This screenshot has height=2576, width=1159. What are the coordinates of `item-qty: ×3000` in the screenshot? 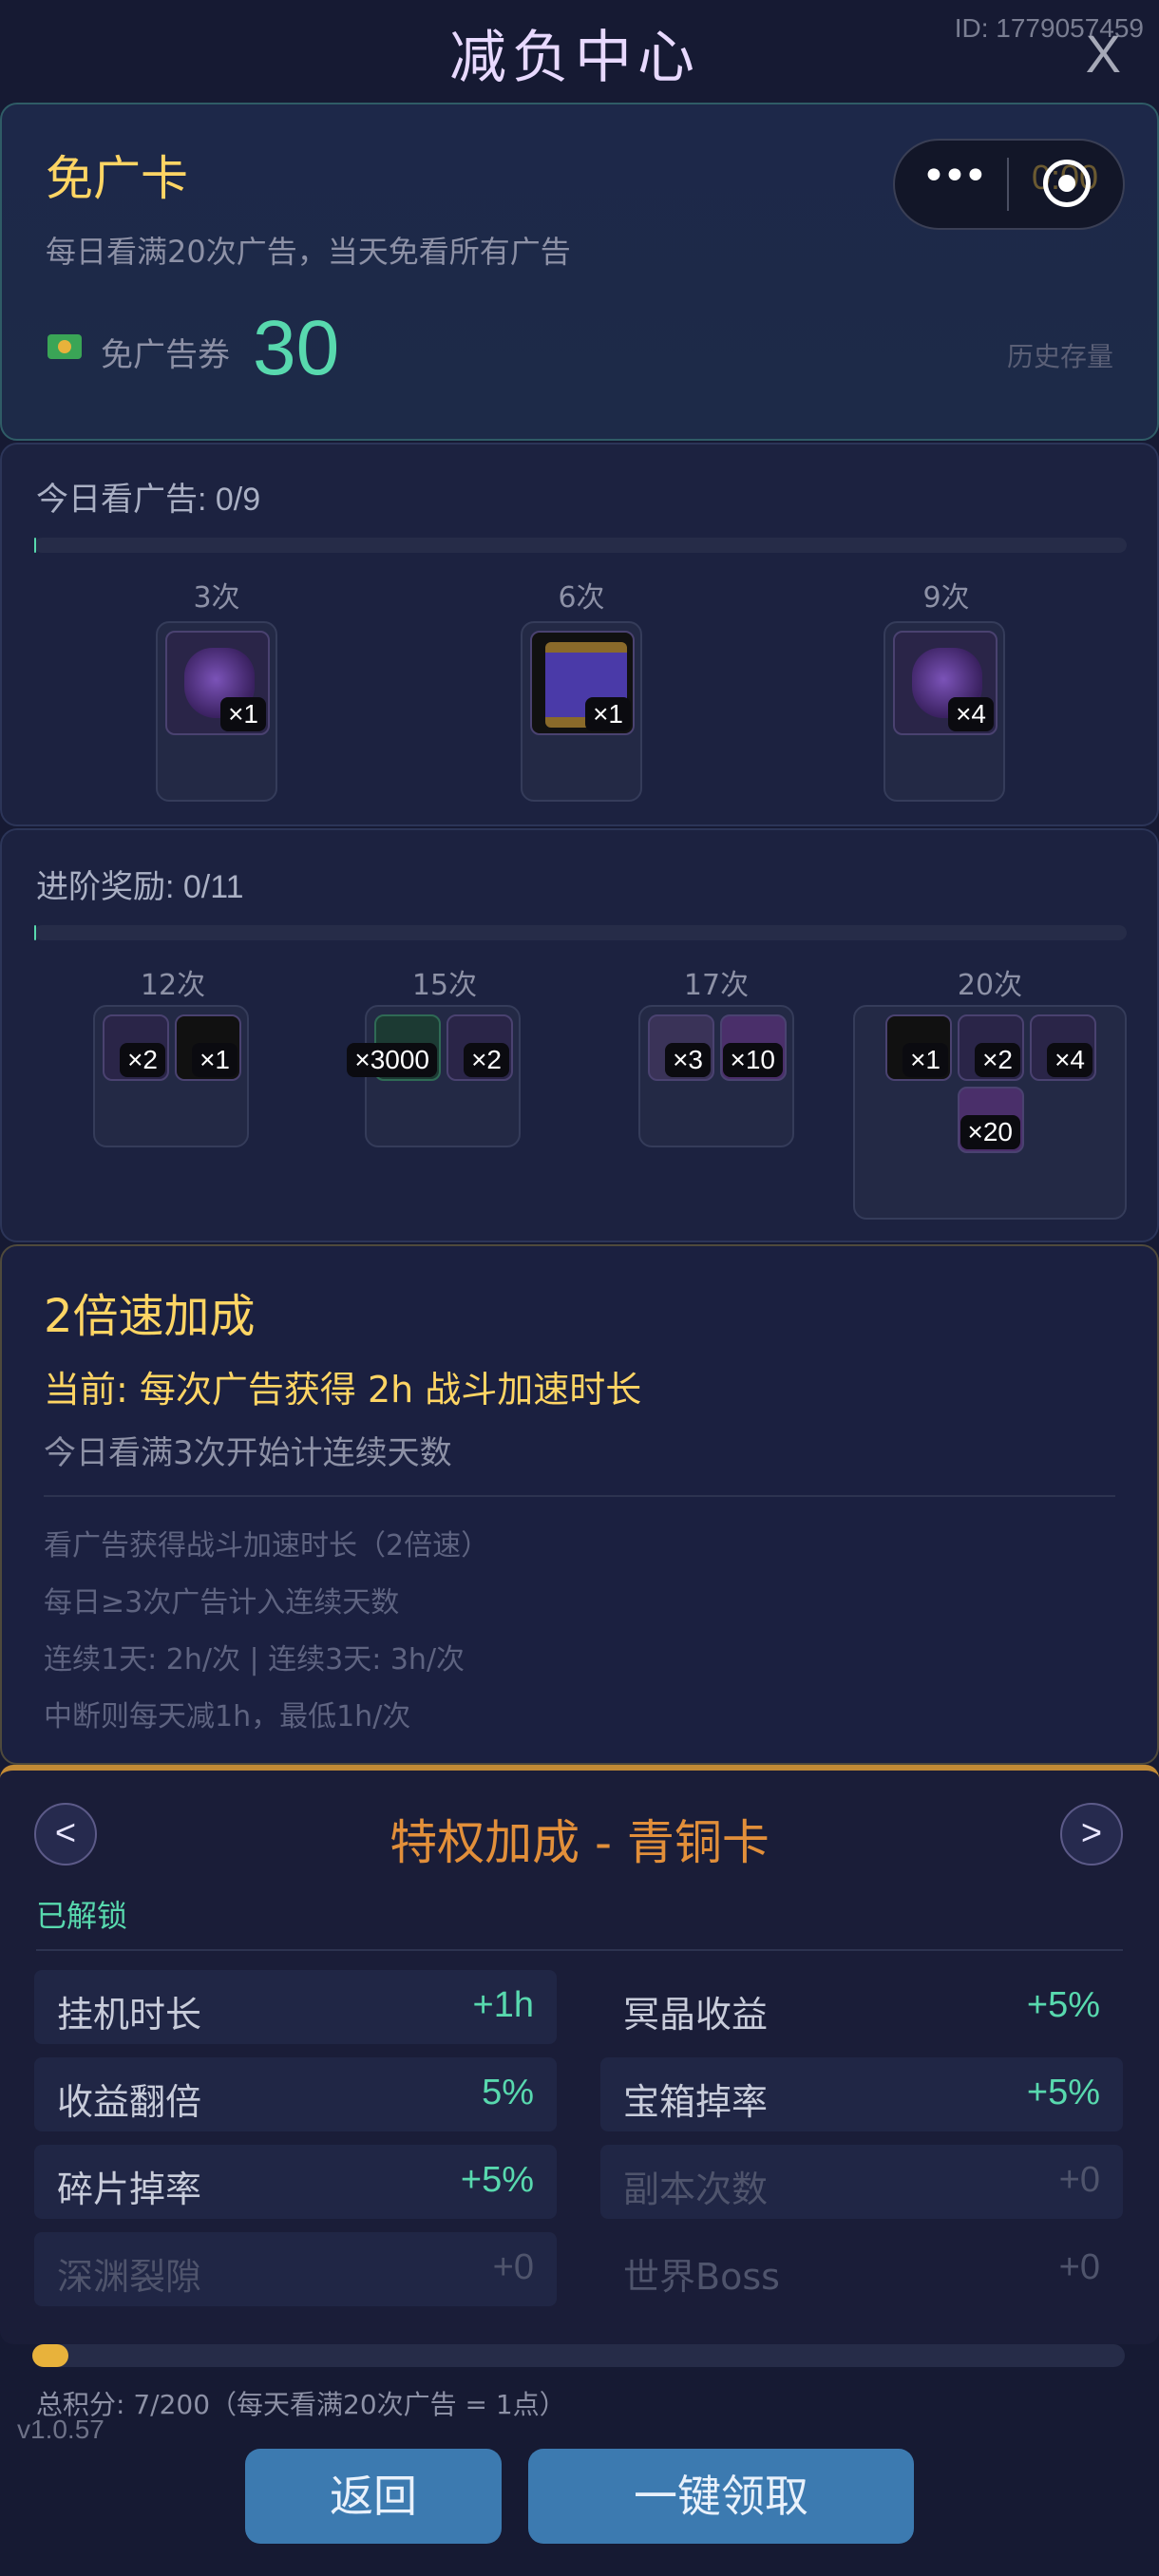 It's located at (392, 1060).